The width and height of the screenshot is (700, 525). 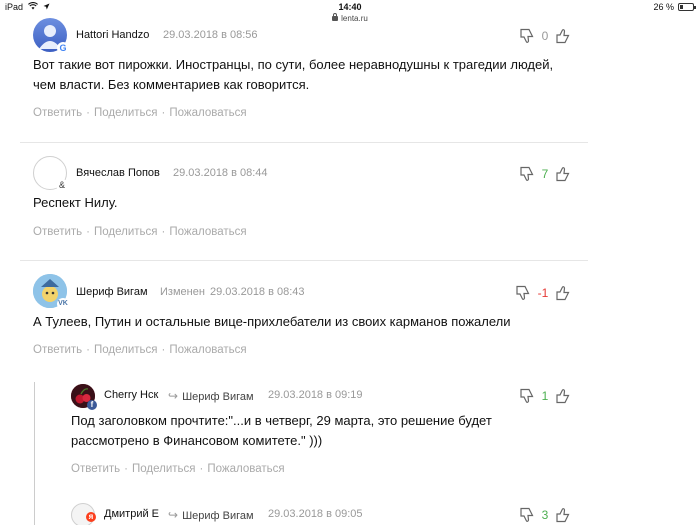 What do you see at coordinates (50, 173) in the screenshot?
I see `avatar: &` at bounding box center [50, 173].